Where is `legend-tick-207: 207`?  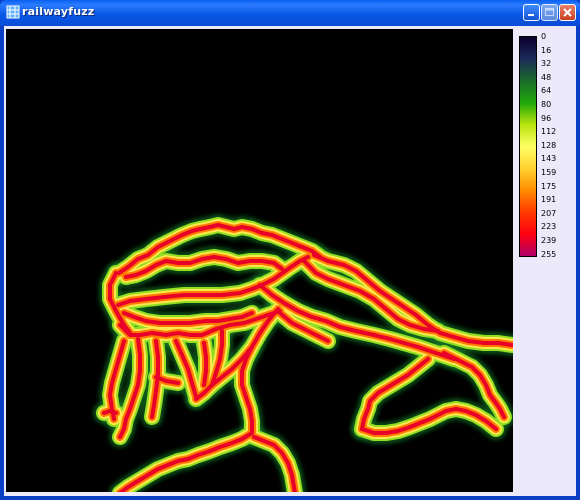 legend-tick-207: 207 is located at coordinates (549, 213).